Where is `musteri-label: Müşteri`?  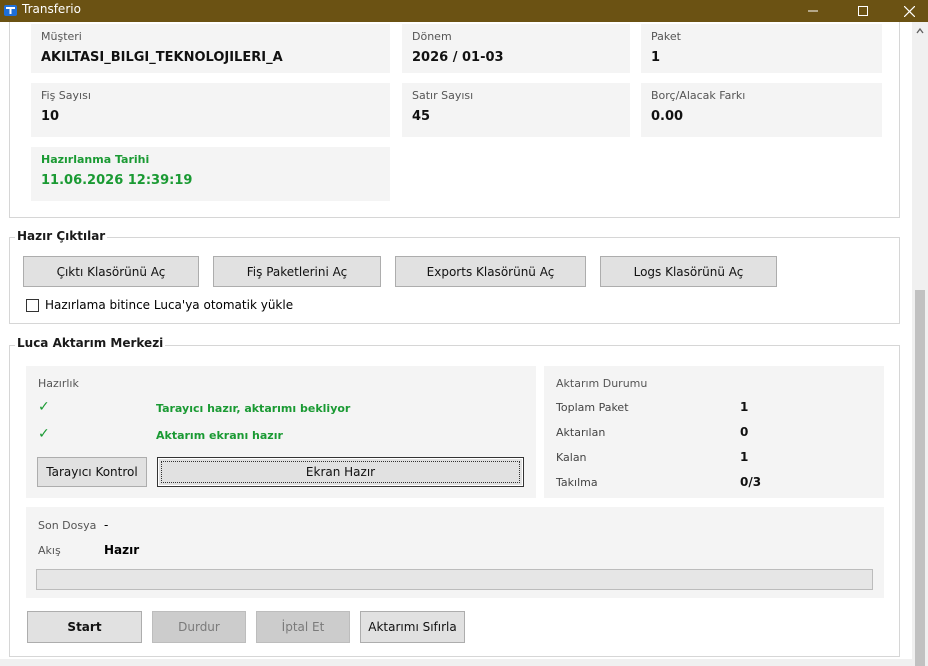 musteri-label: Müşteri is located at coordinates (61, 36).